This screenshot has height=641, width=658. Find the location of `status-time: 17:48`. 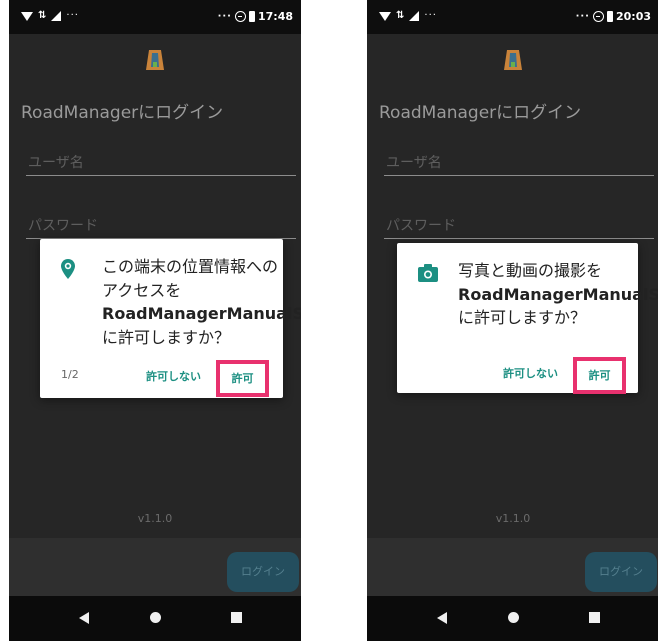

status-time: 17:48 is located at coordinates (275, 16).